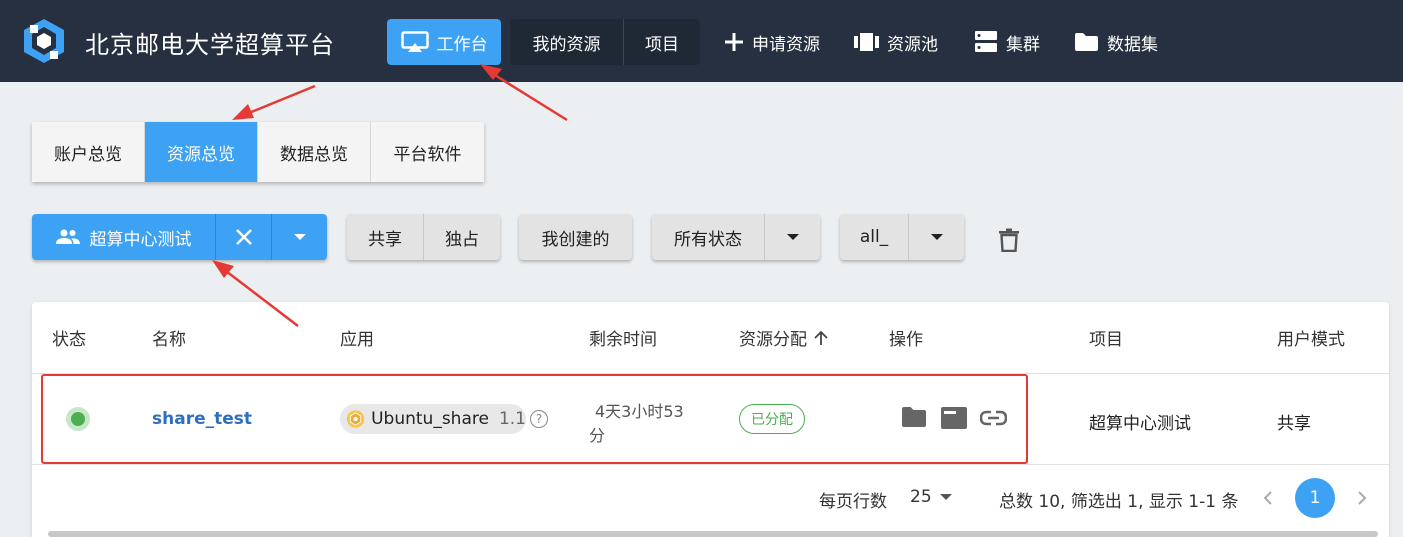  What do you see at coordinates (1268, 498) in the screenshot?
I see `chevron-left-icon` at bounding box center [1268, 498].